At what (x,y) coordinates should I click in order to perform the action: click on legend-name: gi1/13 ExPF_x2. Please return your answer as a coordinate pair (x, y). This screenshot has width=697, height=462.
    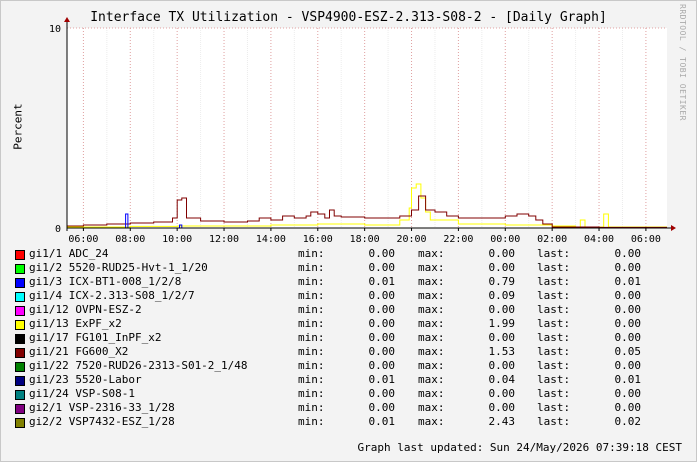
    Looking at the image, I should click on (75, 323).